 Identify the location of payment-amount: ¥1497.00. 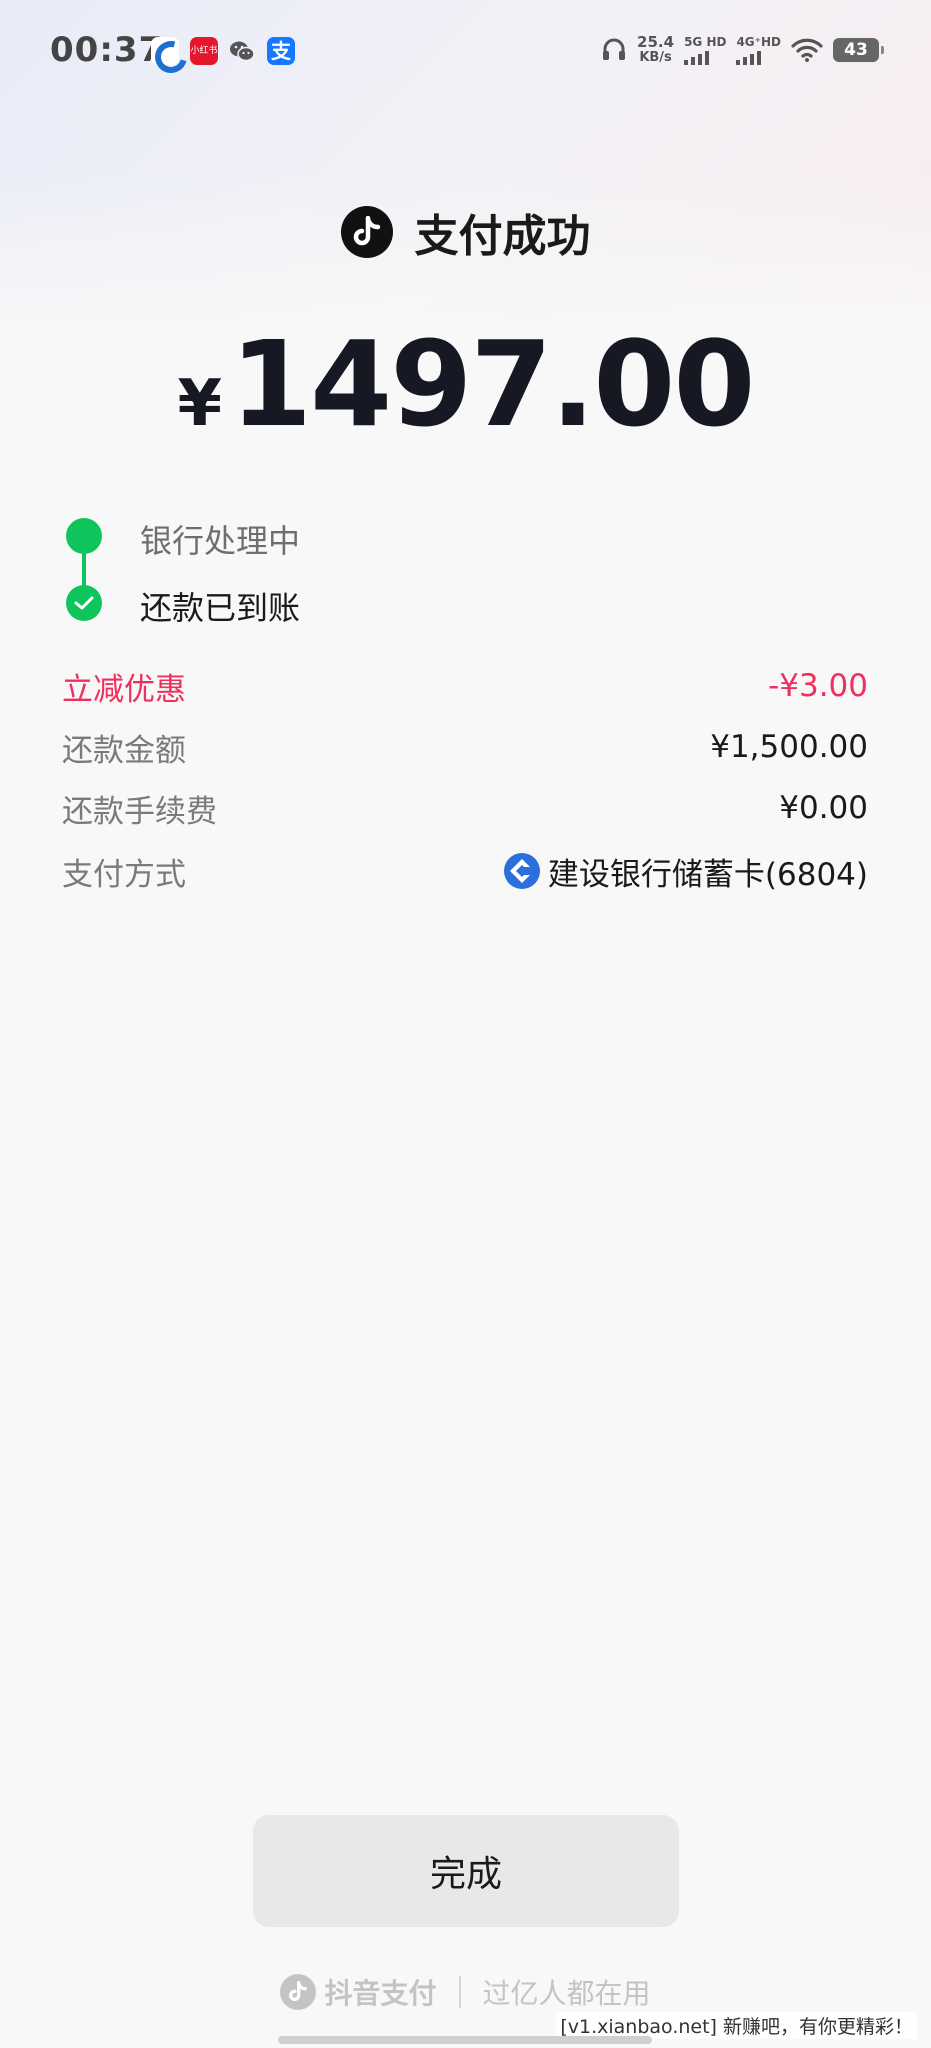
(465, 384).